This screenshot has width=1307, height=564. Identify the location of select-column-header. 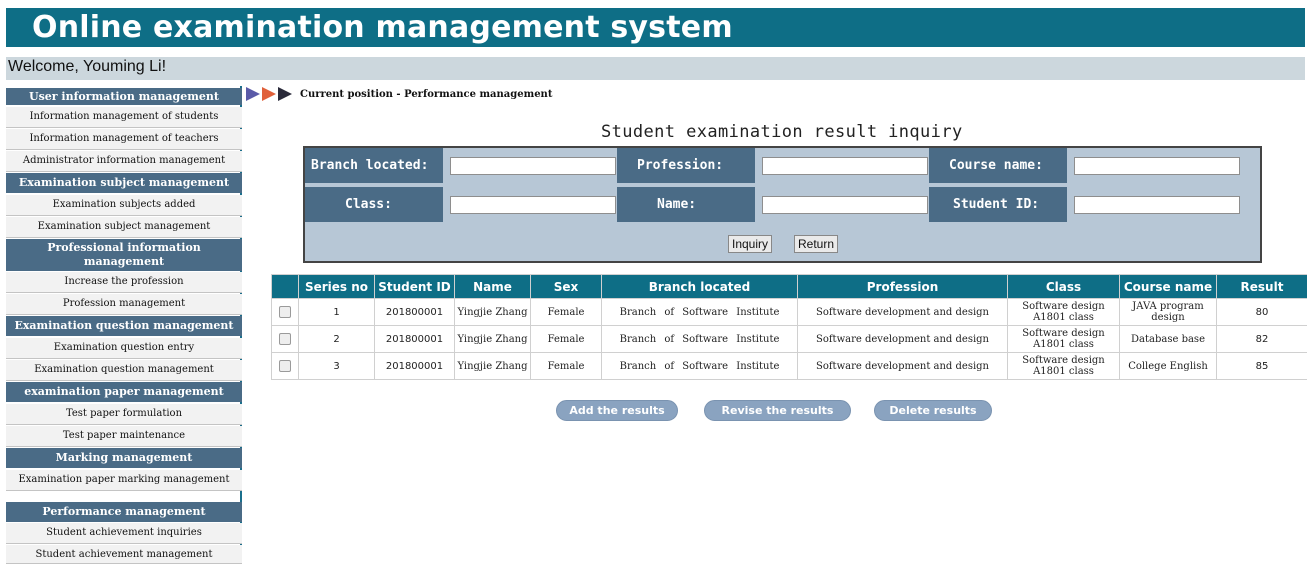
(285, 286).